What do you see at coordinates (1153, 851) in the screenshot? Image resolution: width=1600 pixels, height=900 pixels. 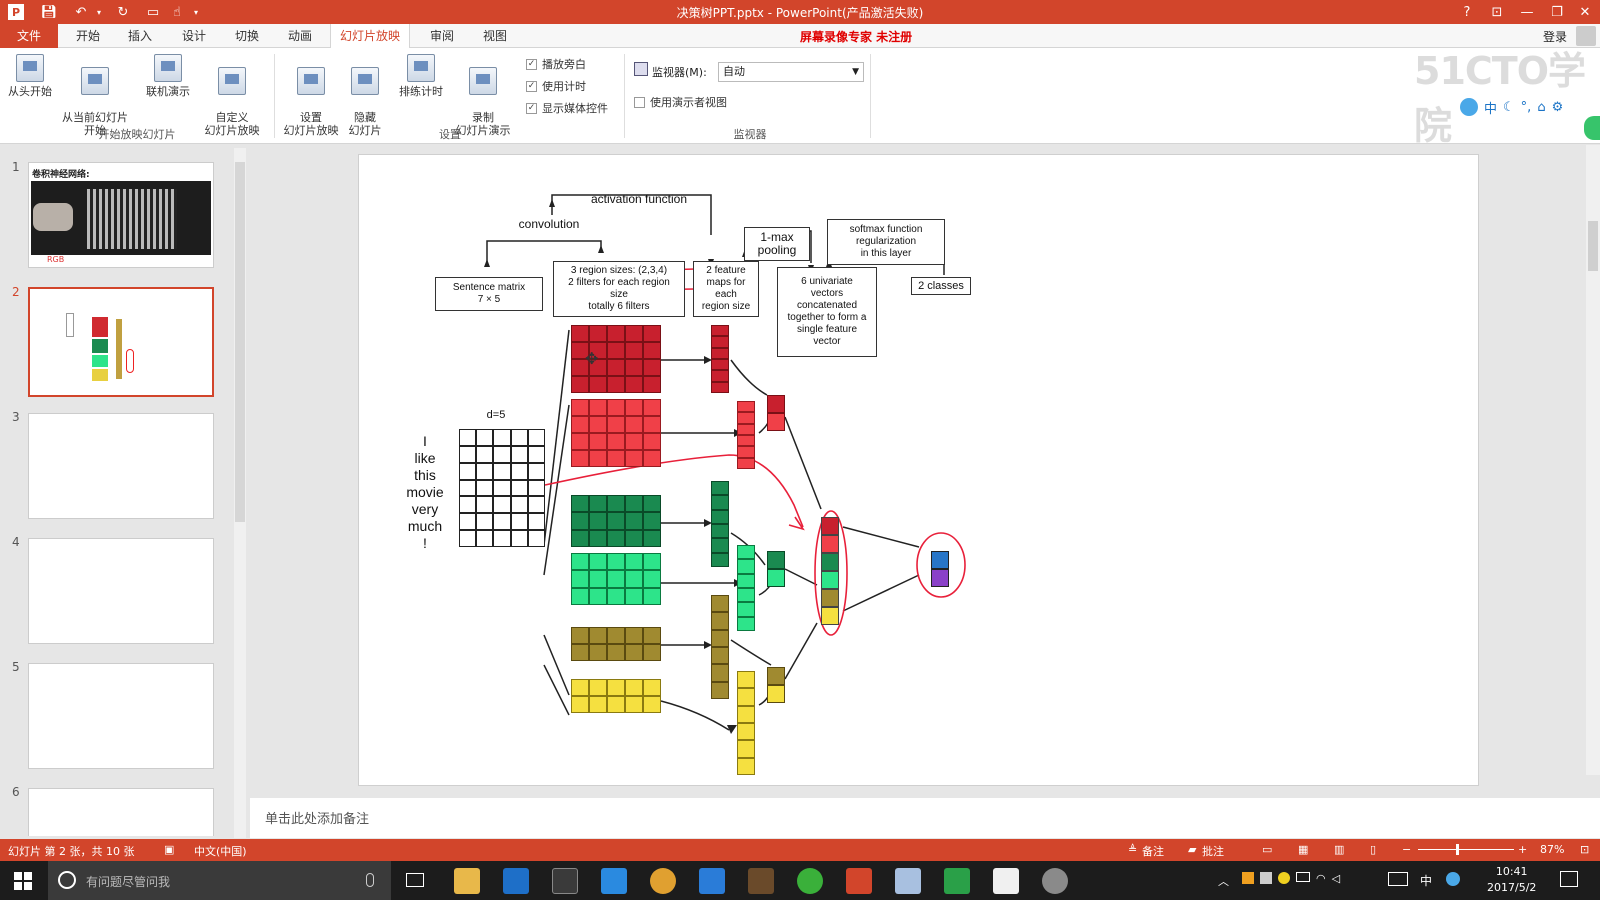 I see `notes-toggle: 备注` at bounding box center [1153, 851].